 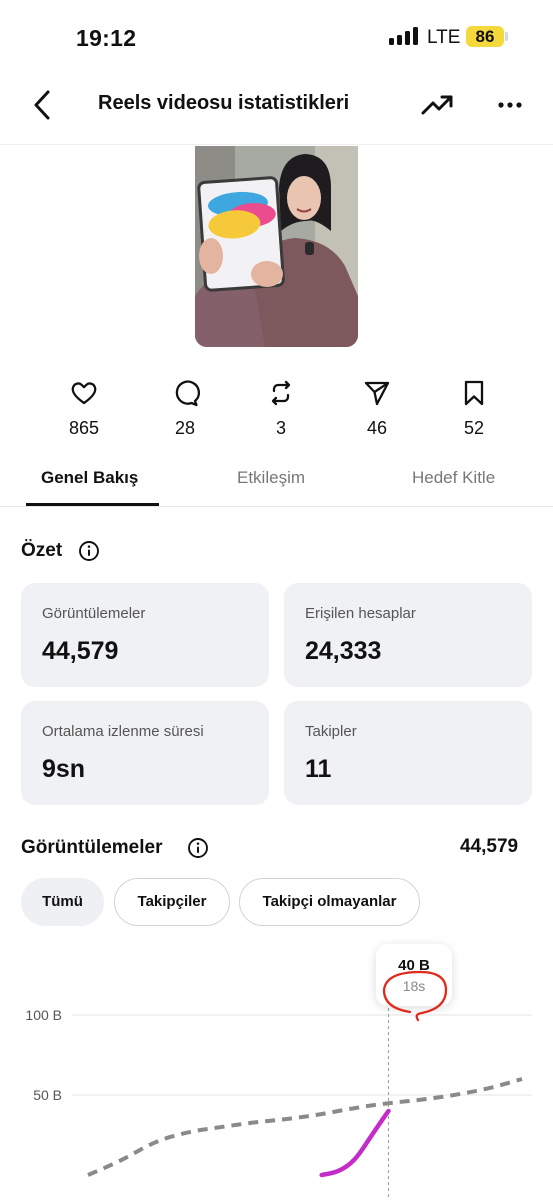 What do you see at coordinates (94, 613) in the screenshot?
I see `card-label: Görüntülemeler` at bounding box center [94, 613].